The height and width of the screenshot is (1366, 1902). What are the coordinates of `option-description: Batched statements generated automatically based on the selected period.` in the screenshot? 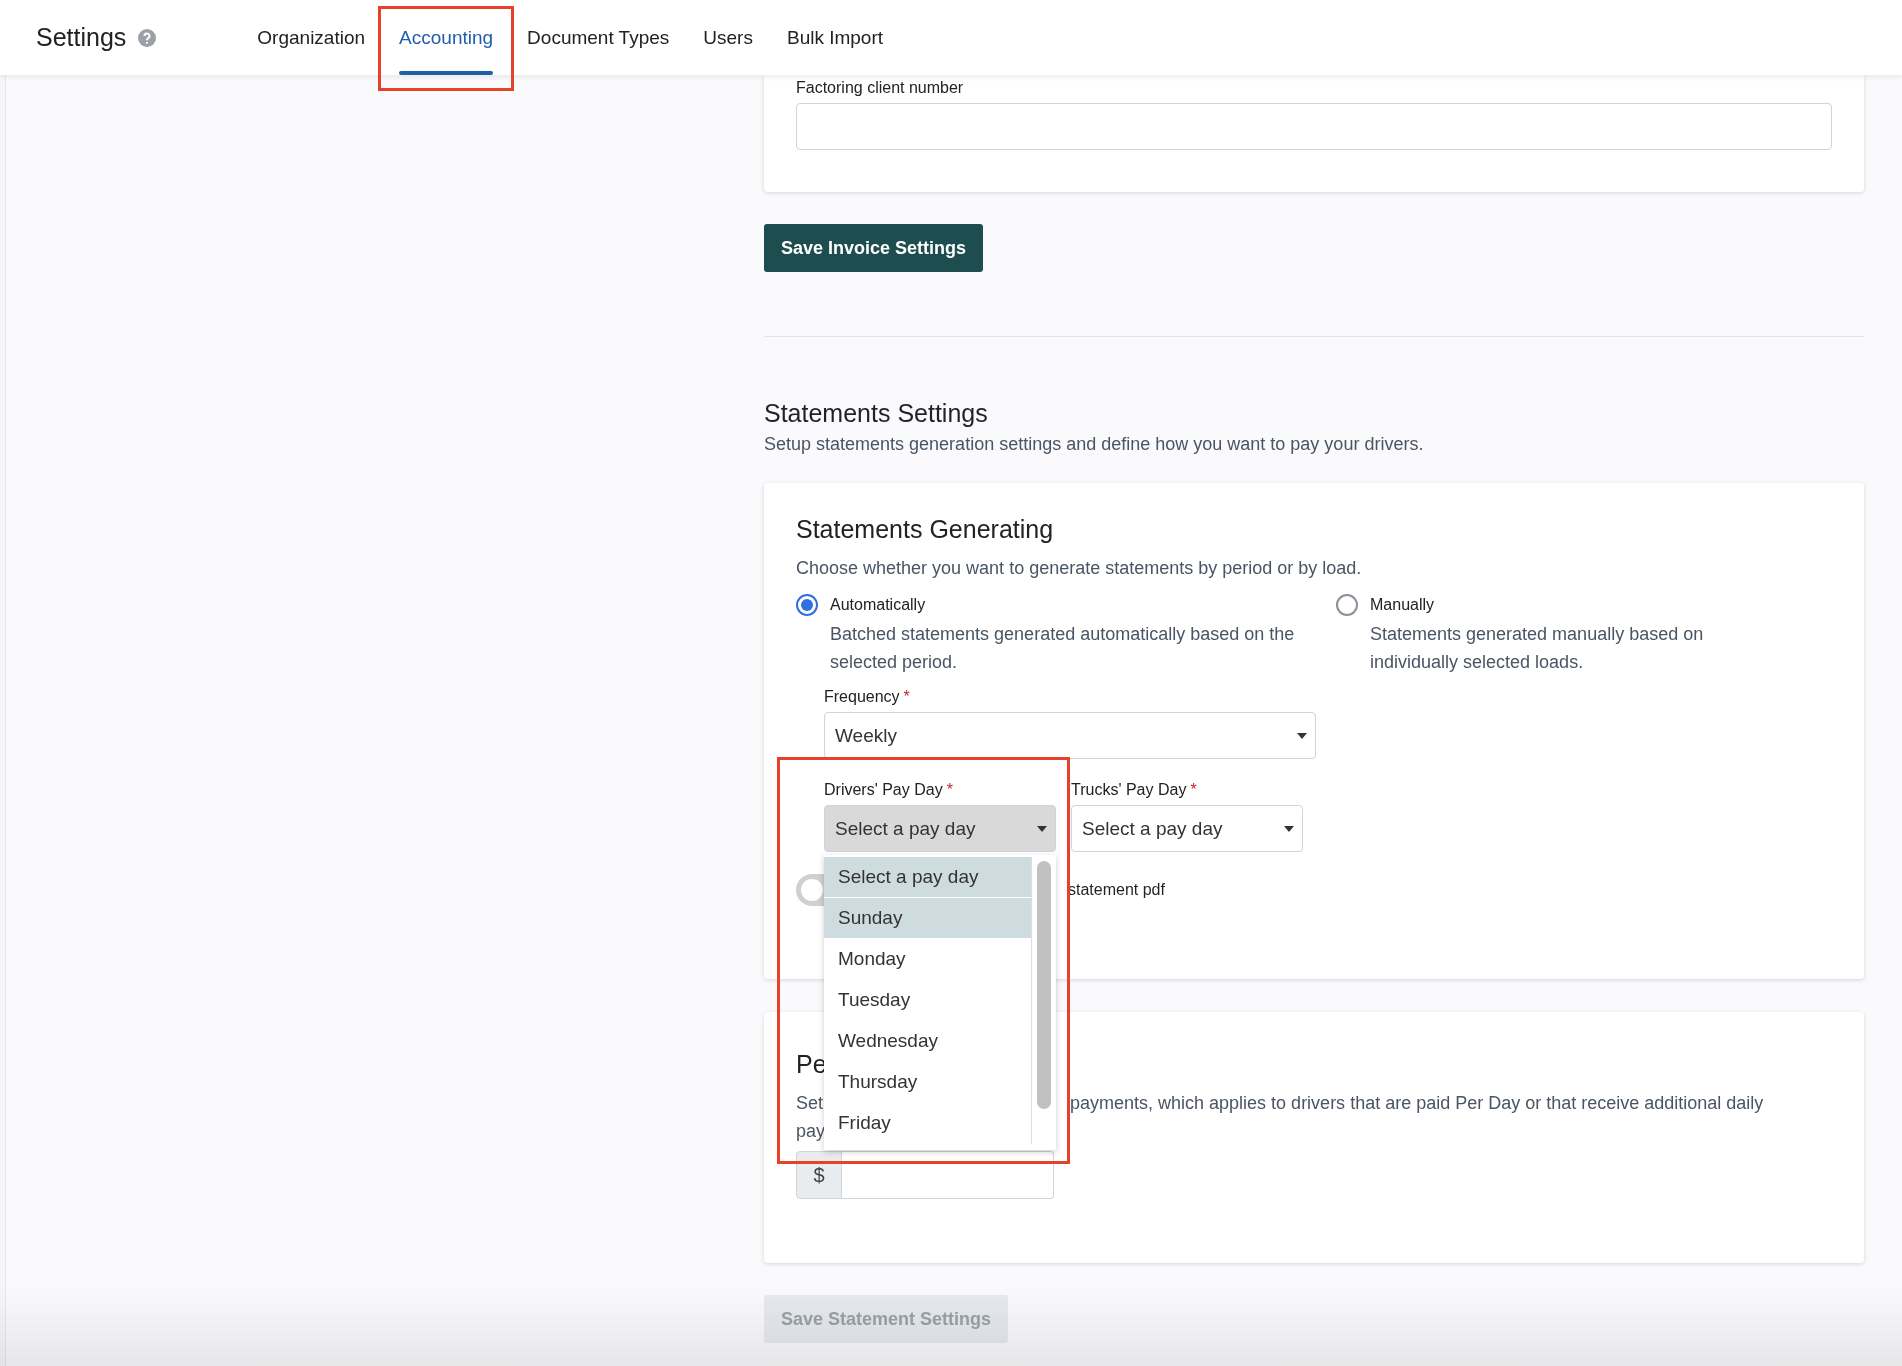 It's located at (1063, 648).